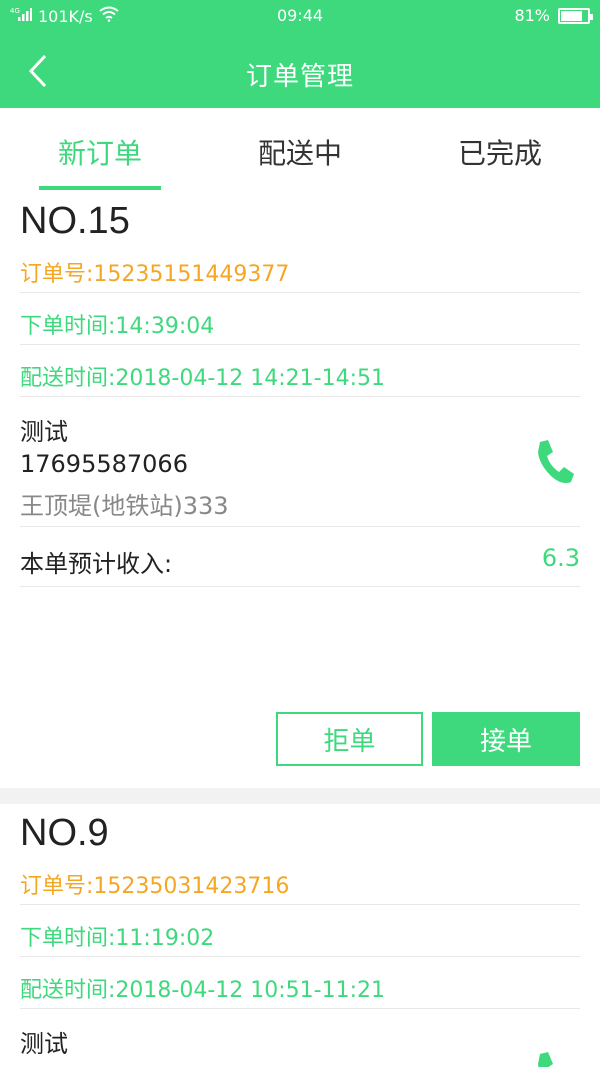 Image resolution: width=600 pixels, height=1067 pixels. I want to click on battery-percent: 81%, so click(532, 15).